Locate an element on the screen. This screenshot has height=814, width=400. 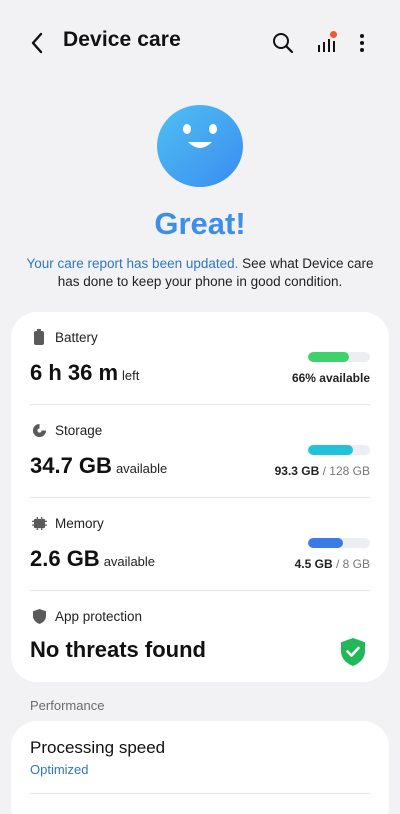
search-icon is located at coordinates (283, 43).